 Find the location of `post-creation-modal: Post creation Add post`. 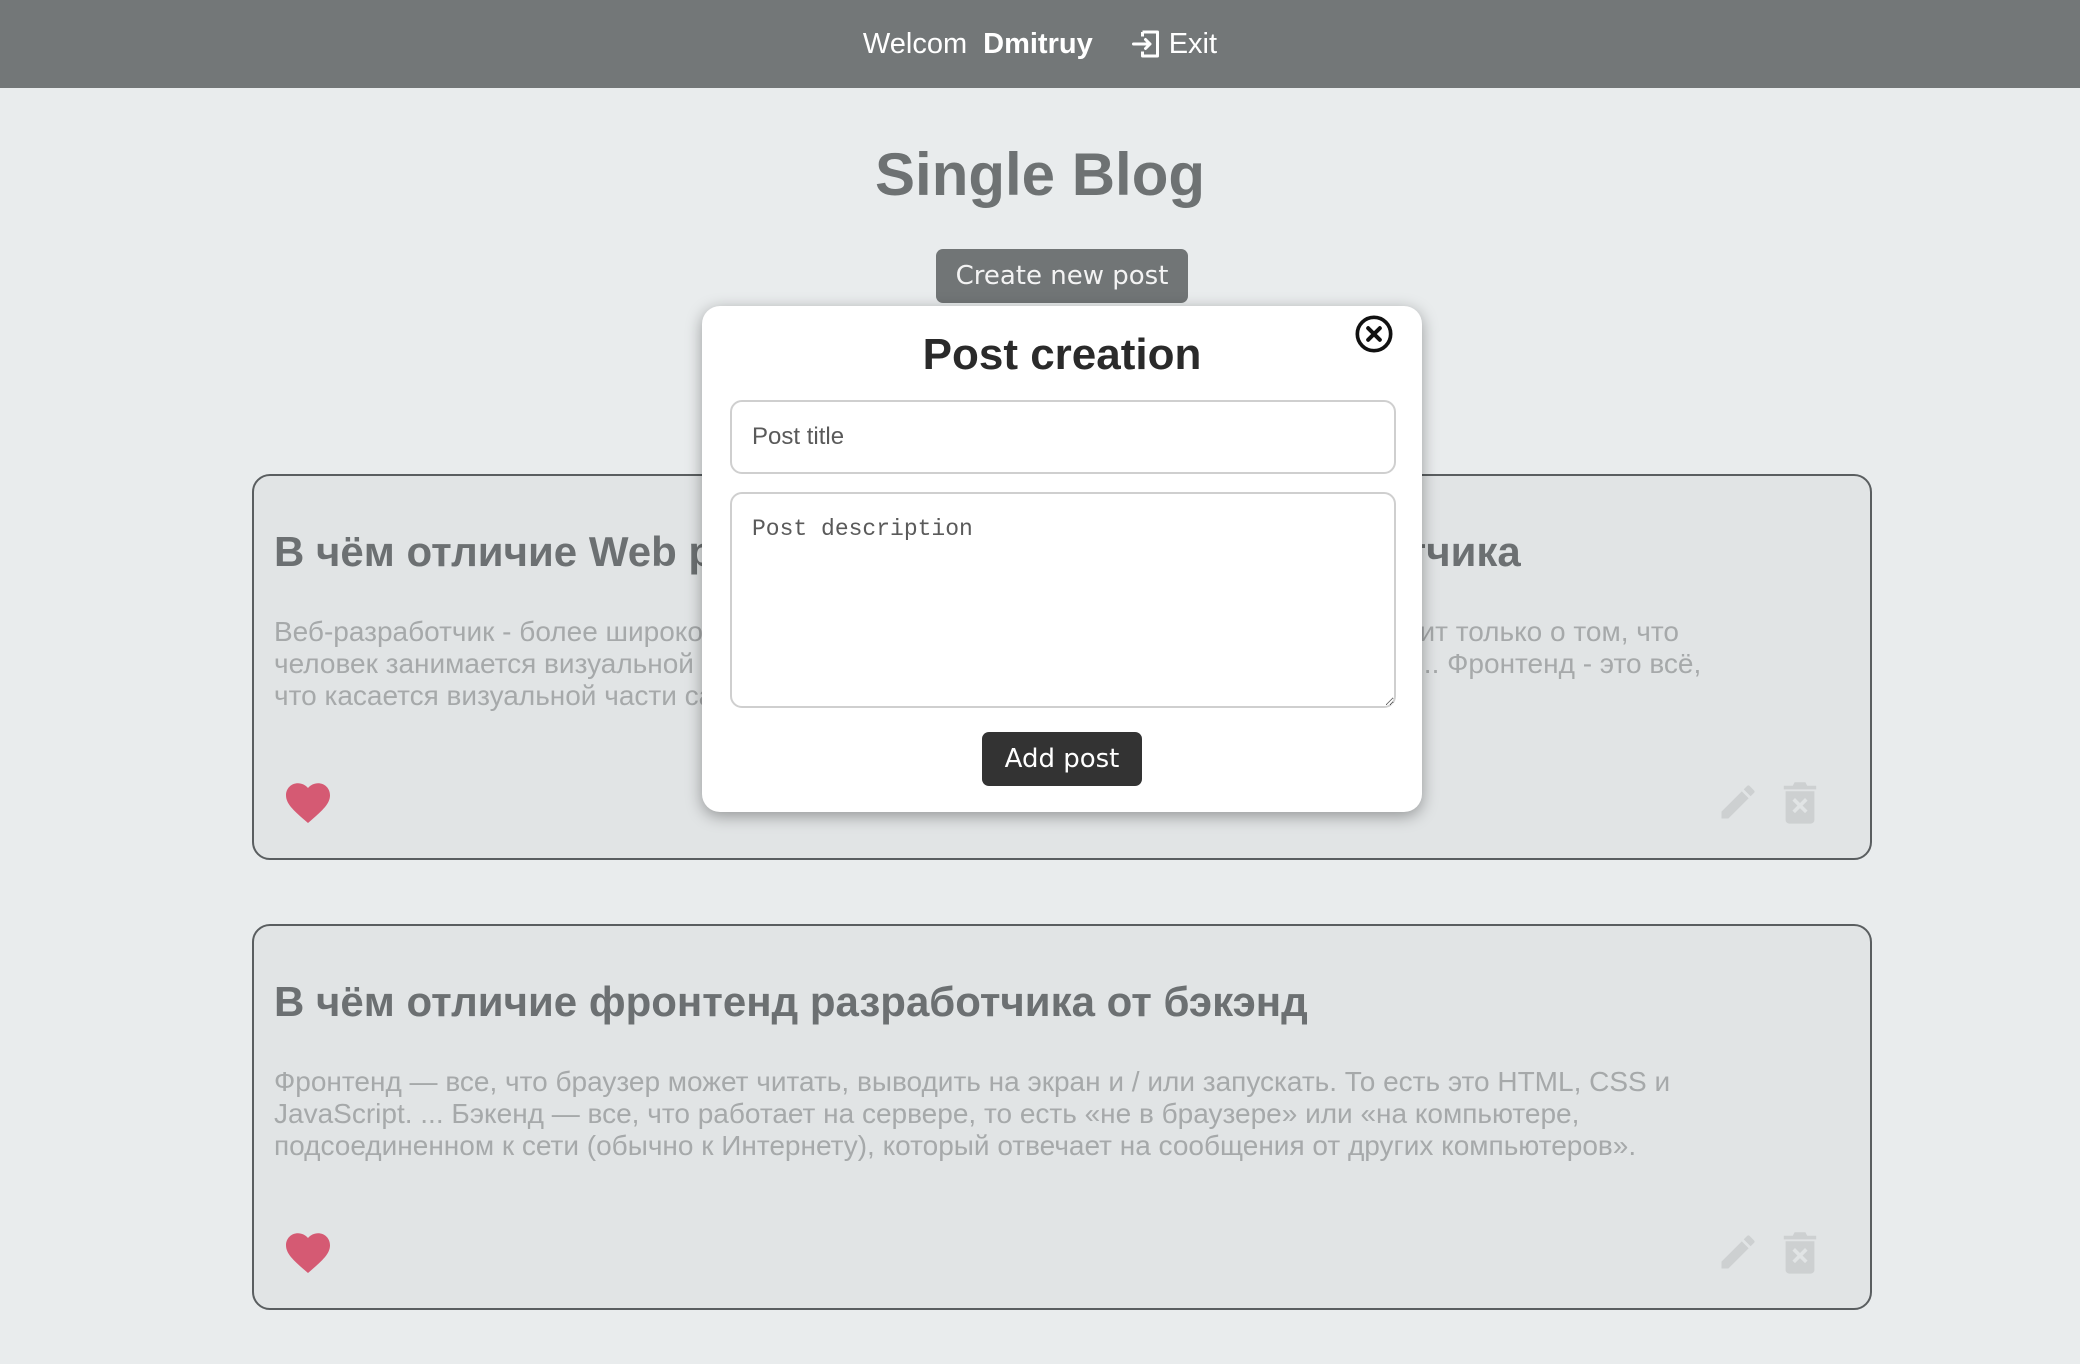

post-creation-modal: Post creation Add post is located at coordinates (1062, 559).